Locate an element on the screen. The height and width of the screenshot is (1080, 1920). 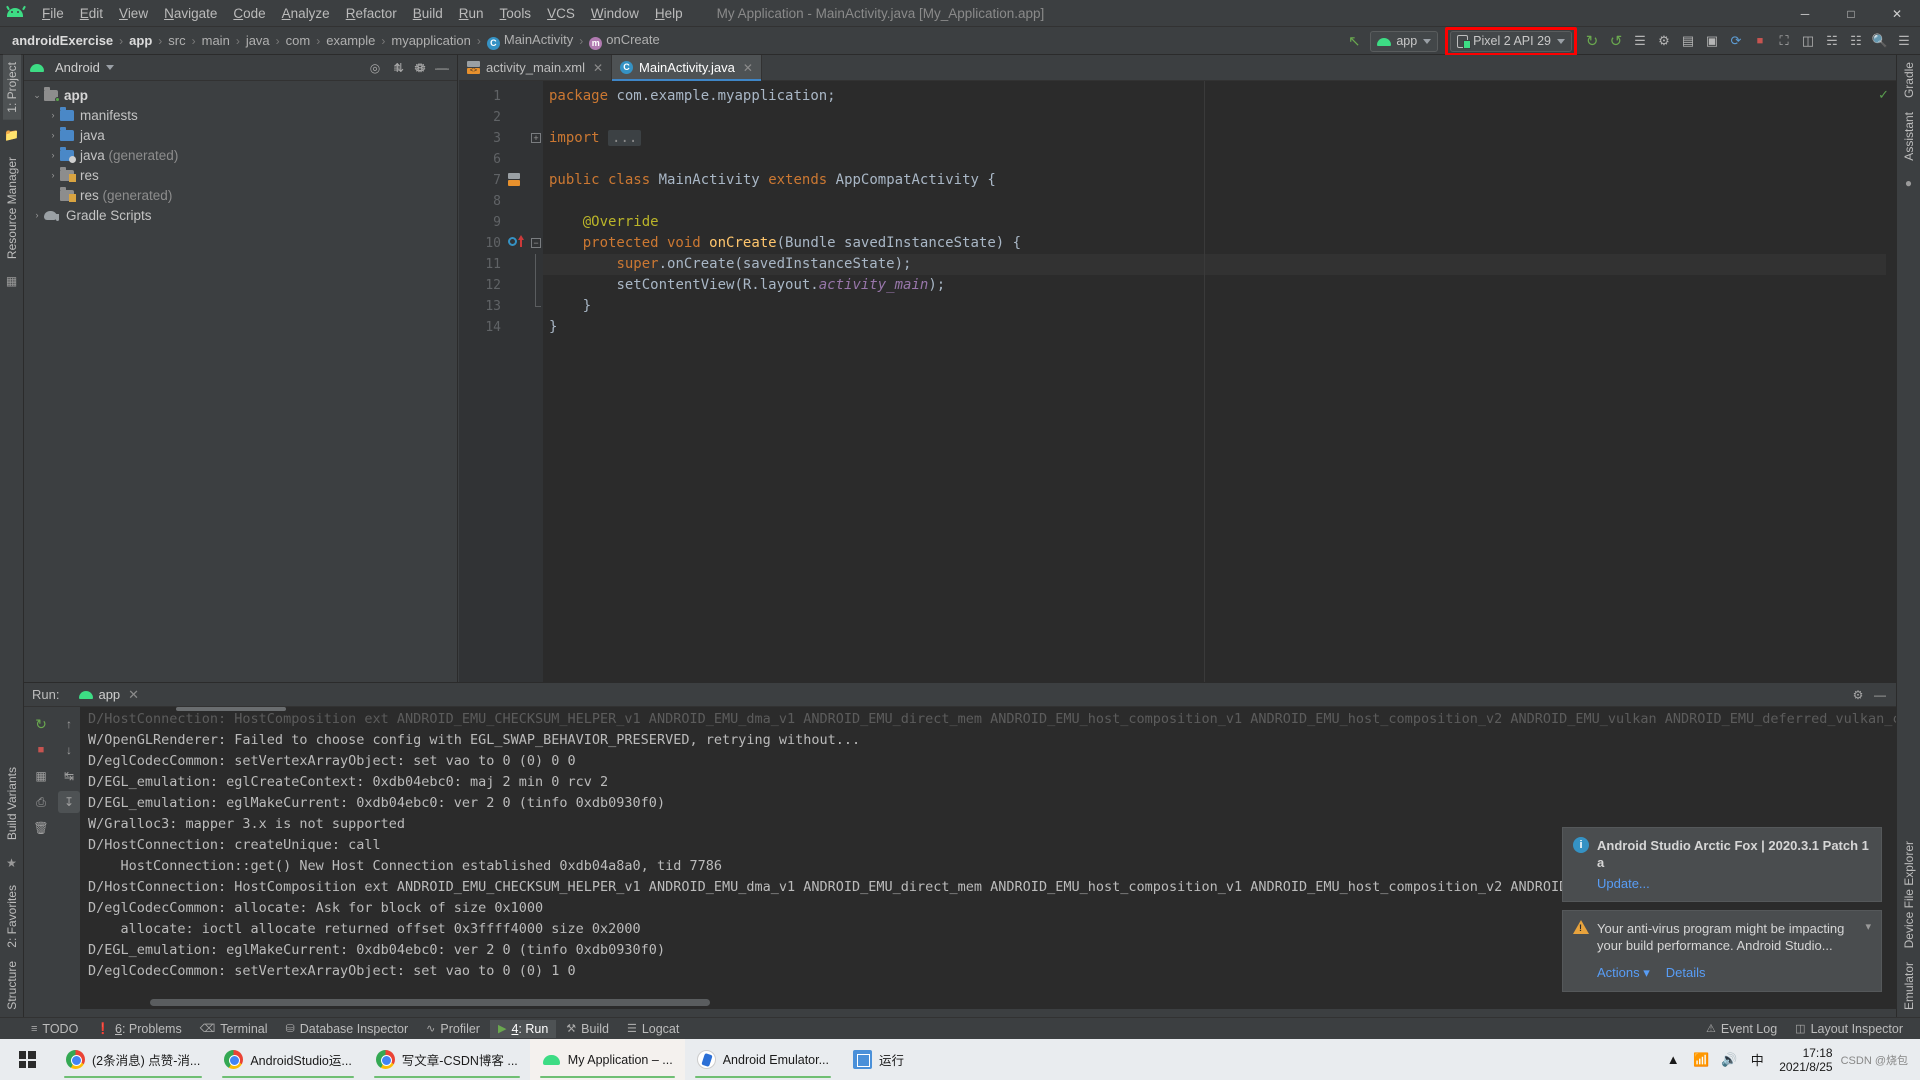
tree-node-app: ⌄ app is located at coordinates (240, 95).